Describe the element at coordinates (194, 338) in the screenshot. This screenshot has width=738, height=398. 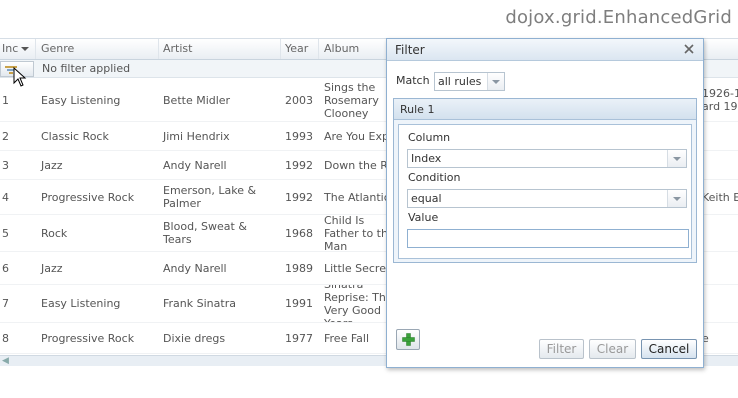
I see `cell-artist: Dixie dregs` at that location.